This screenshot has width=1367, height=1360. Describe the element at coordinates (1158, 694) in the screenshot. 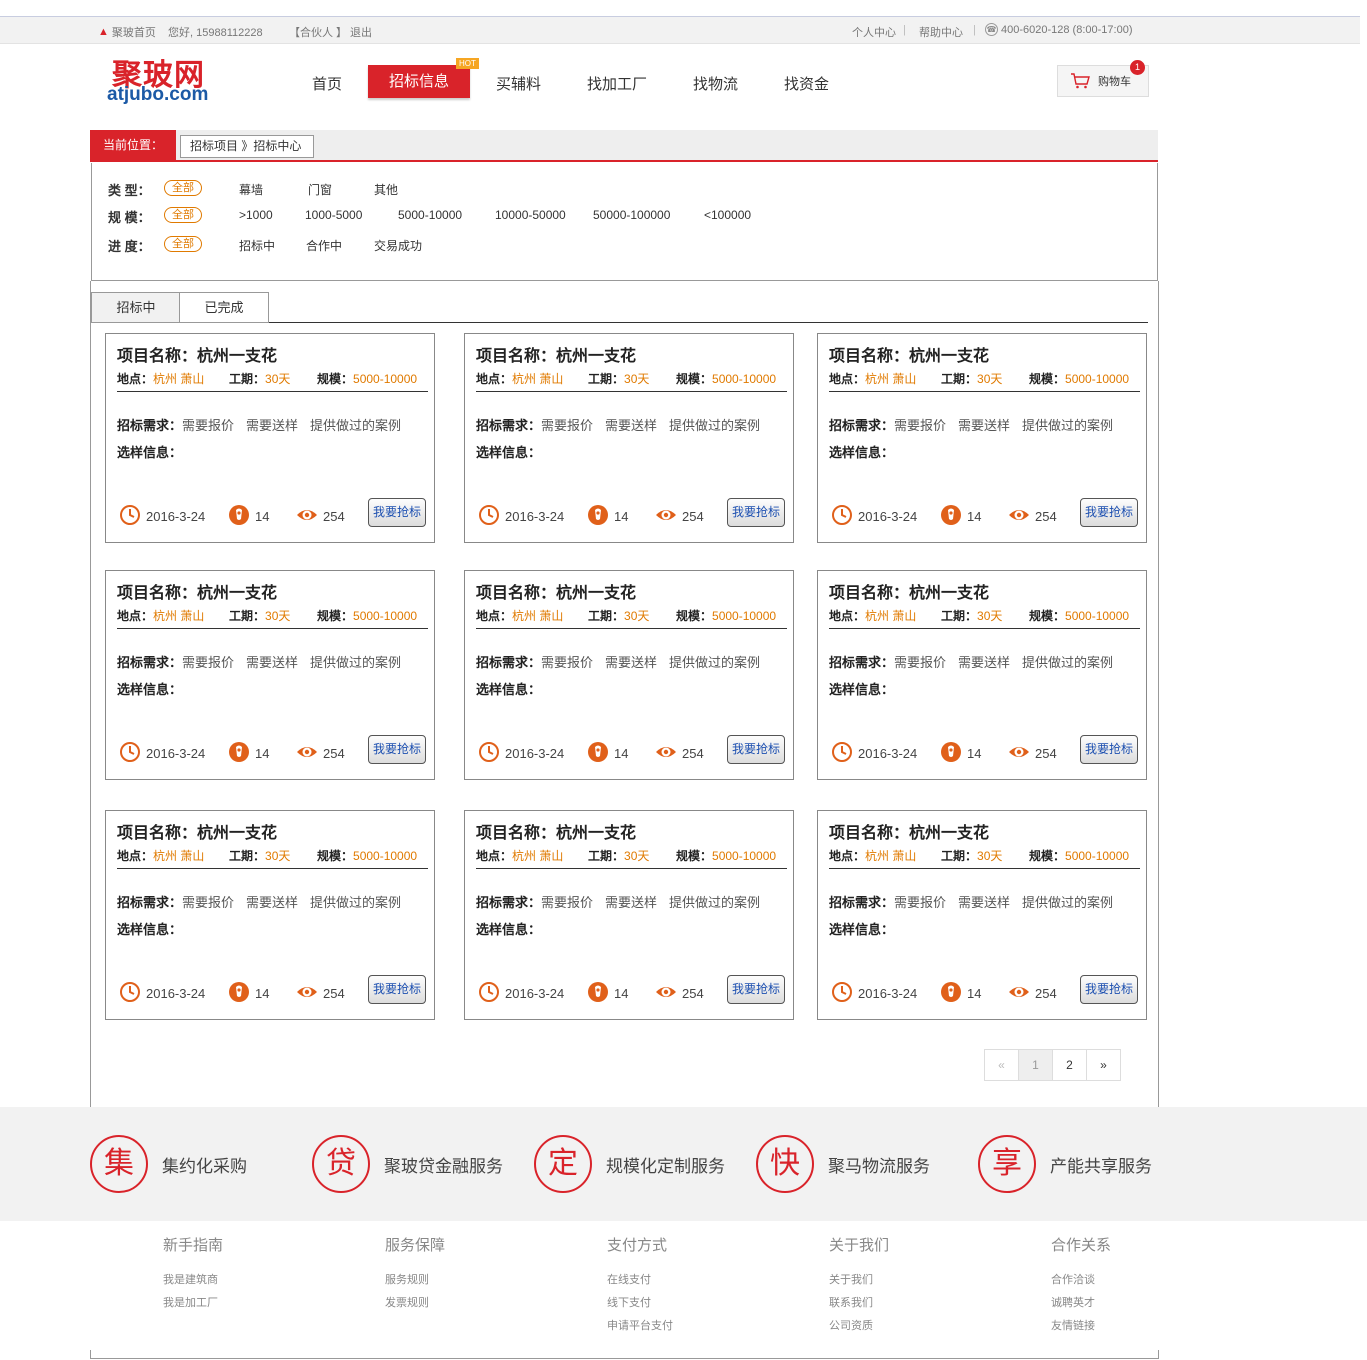

I see `frame-border-right` at that location.